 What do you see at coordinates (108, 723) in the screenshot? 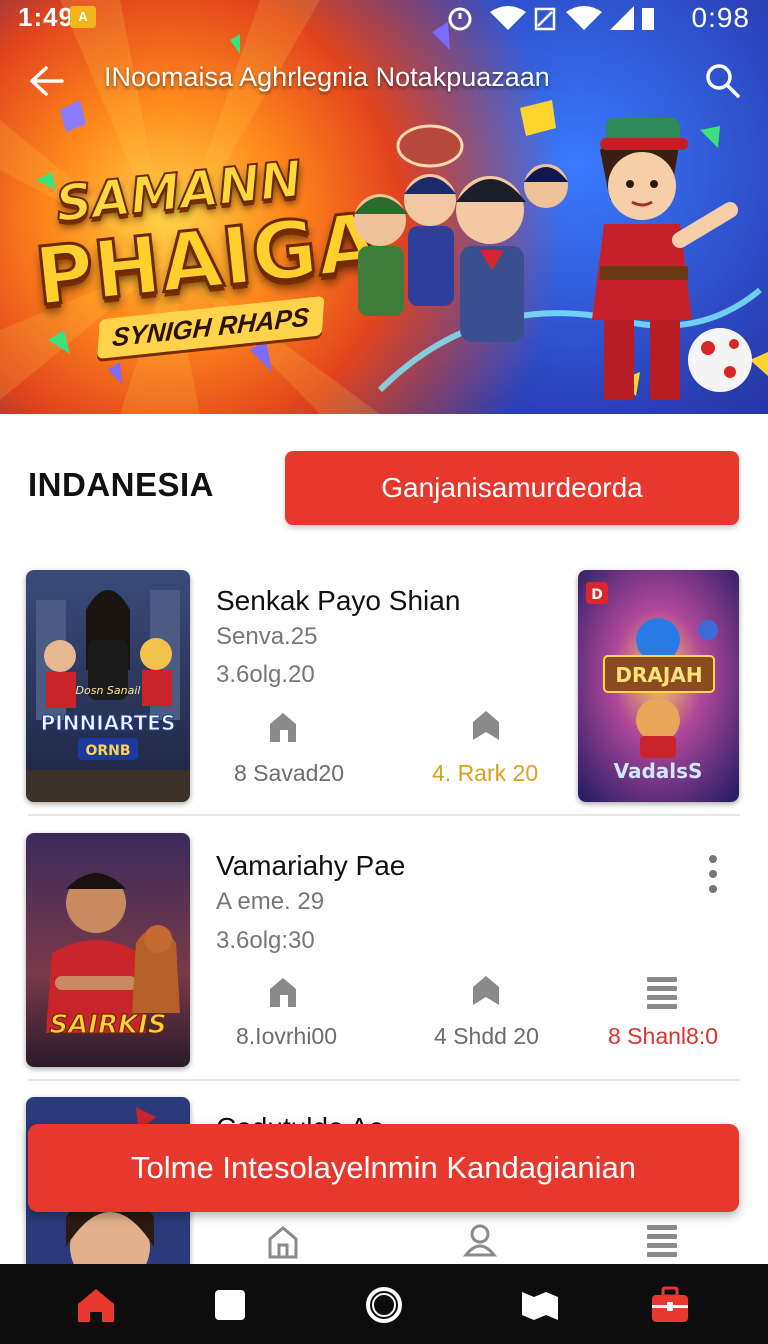
I see `poster-caption: PINNIARTES` at bounding box center [108, 723].